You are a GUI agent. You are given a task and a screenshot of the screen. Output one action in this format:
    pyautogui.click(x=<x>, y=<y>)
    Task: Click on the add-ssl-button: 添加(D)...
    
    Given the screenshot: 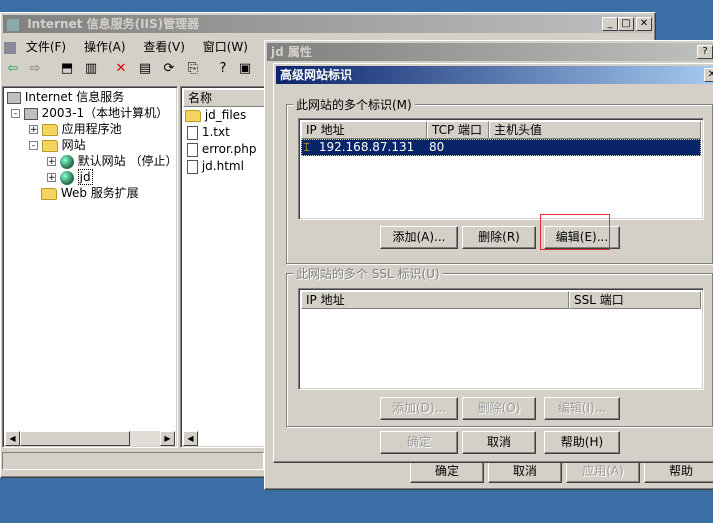 What is the action you would take?
    pyautogui.click(x=419, y=408)
    